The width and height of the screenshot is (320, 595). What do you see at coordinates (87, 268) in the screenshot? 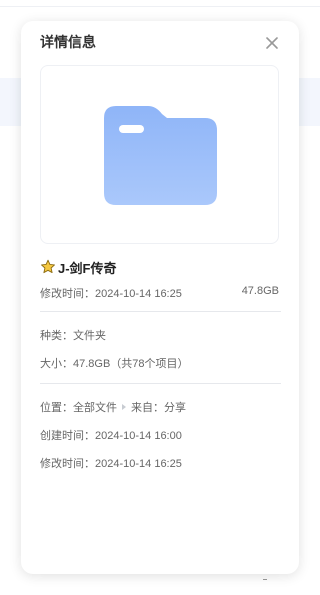
I see `file-name: J-剑F传奇` at bounding box center [87, 268].